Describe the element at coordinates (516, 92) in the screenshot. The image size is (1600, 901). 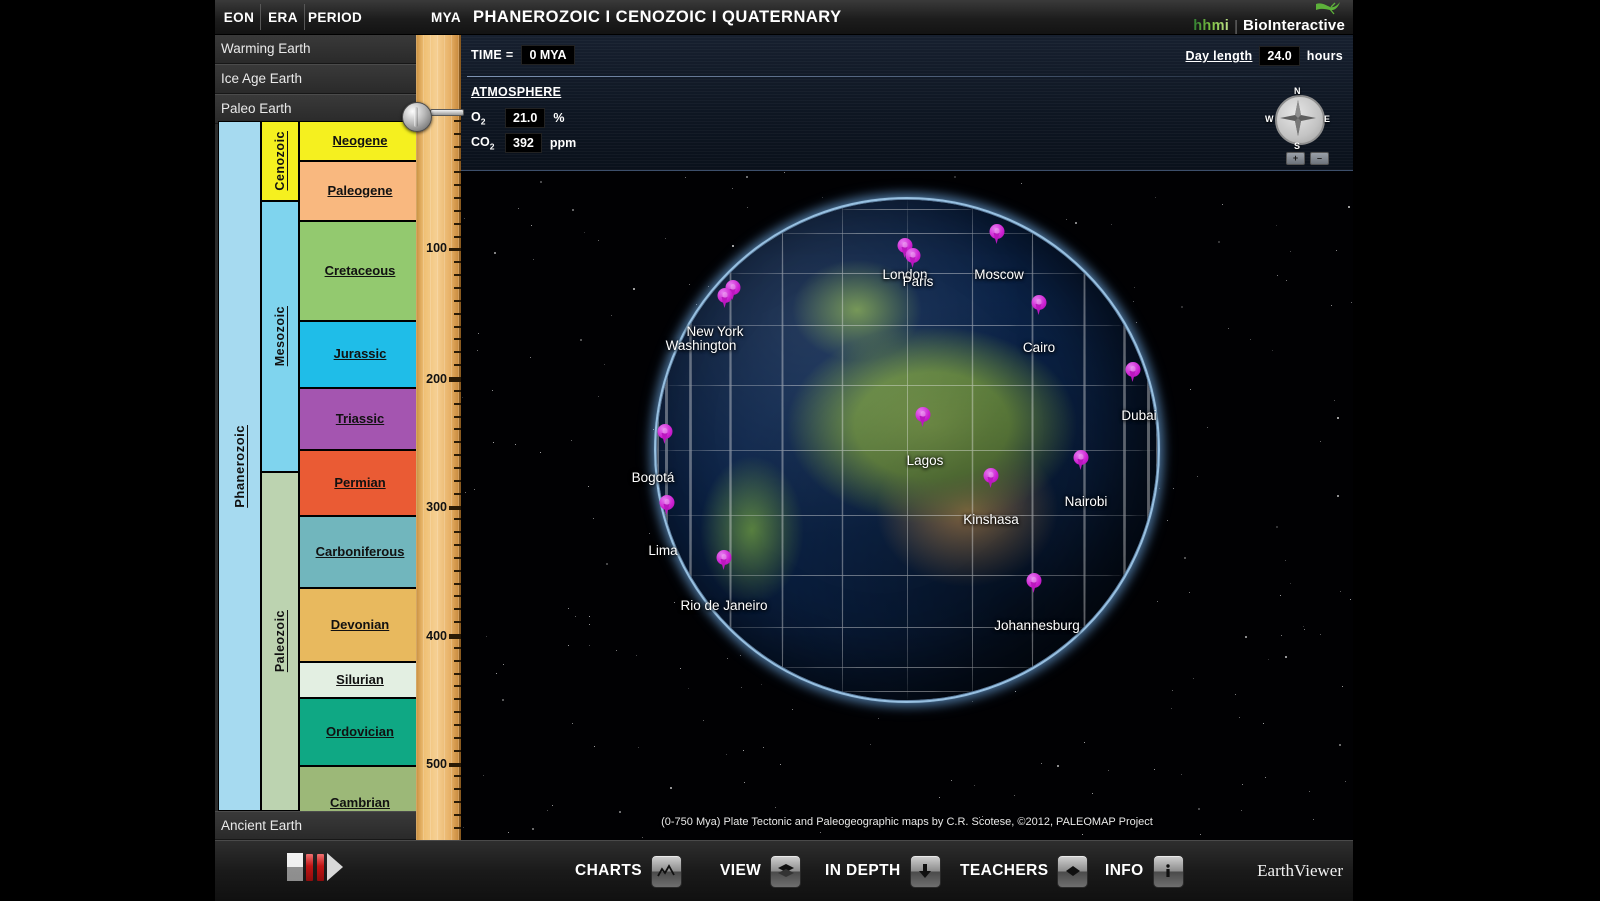
I see `atmosphere-title: ATMOSPHERE` at that location.